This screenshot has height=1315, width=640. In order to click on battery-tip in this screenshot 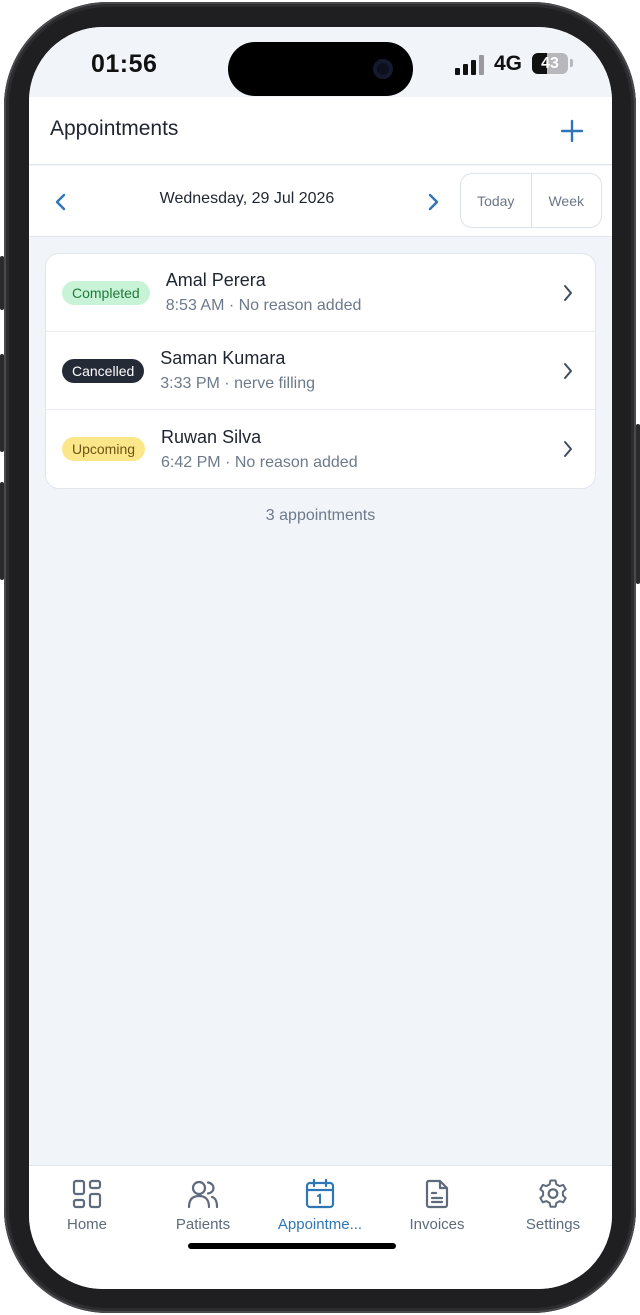, I will do `click(571, 63)`.